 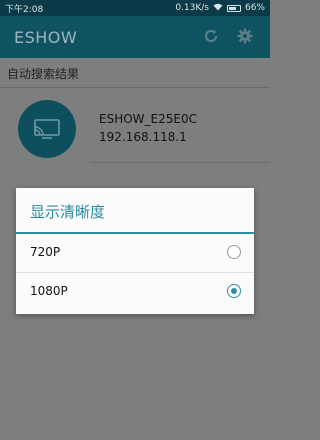 I want to click on refresh-icon, so click(x=211, y=35).